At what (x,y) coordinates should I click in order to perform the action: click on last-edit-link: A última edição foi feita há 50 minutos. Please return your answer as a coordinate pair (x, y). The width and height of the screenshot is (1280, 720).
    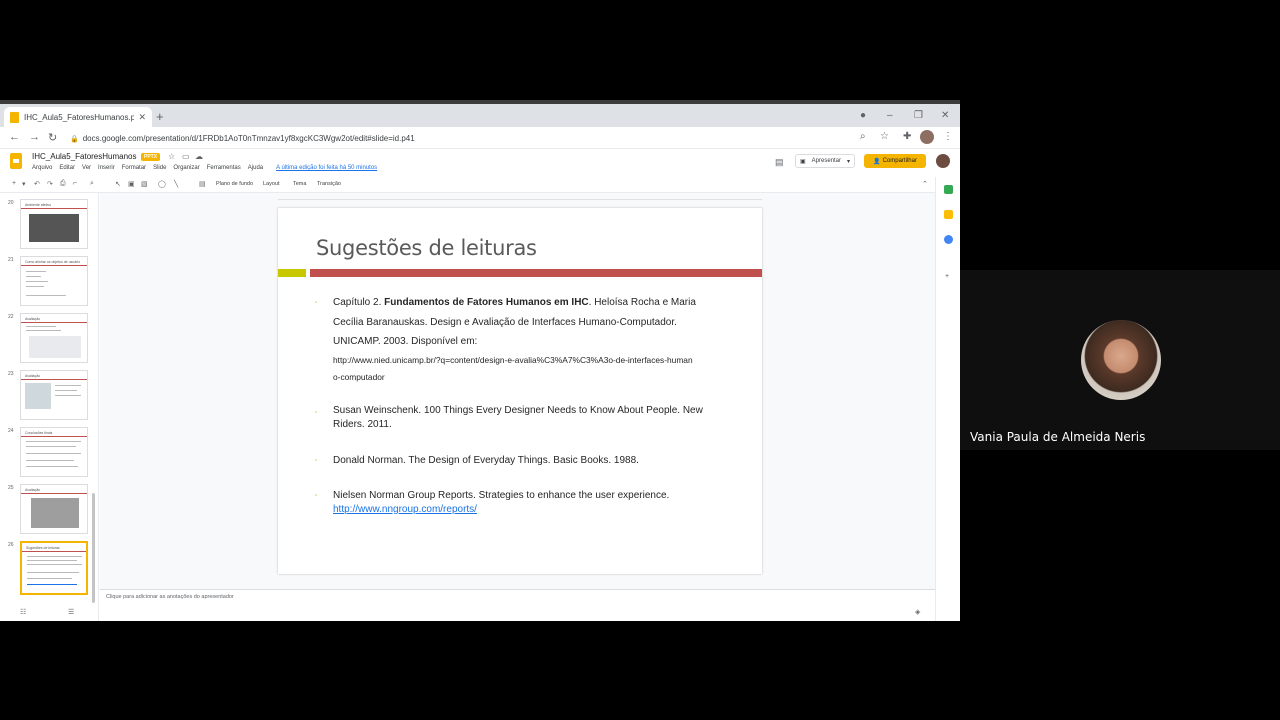
    Looking at the image, I should click on (326, 168).